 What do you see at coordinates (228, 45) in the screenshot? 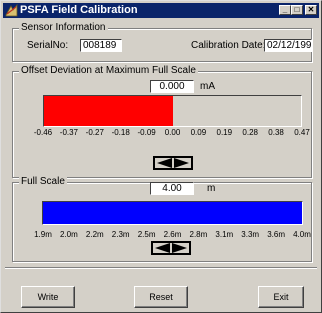
I see `calibration-date-label: Calibration Date:` at bounding box center [228, 45].